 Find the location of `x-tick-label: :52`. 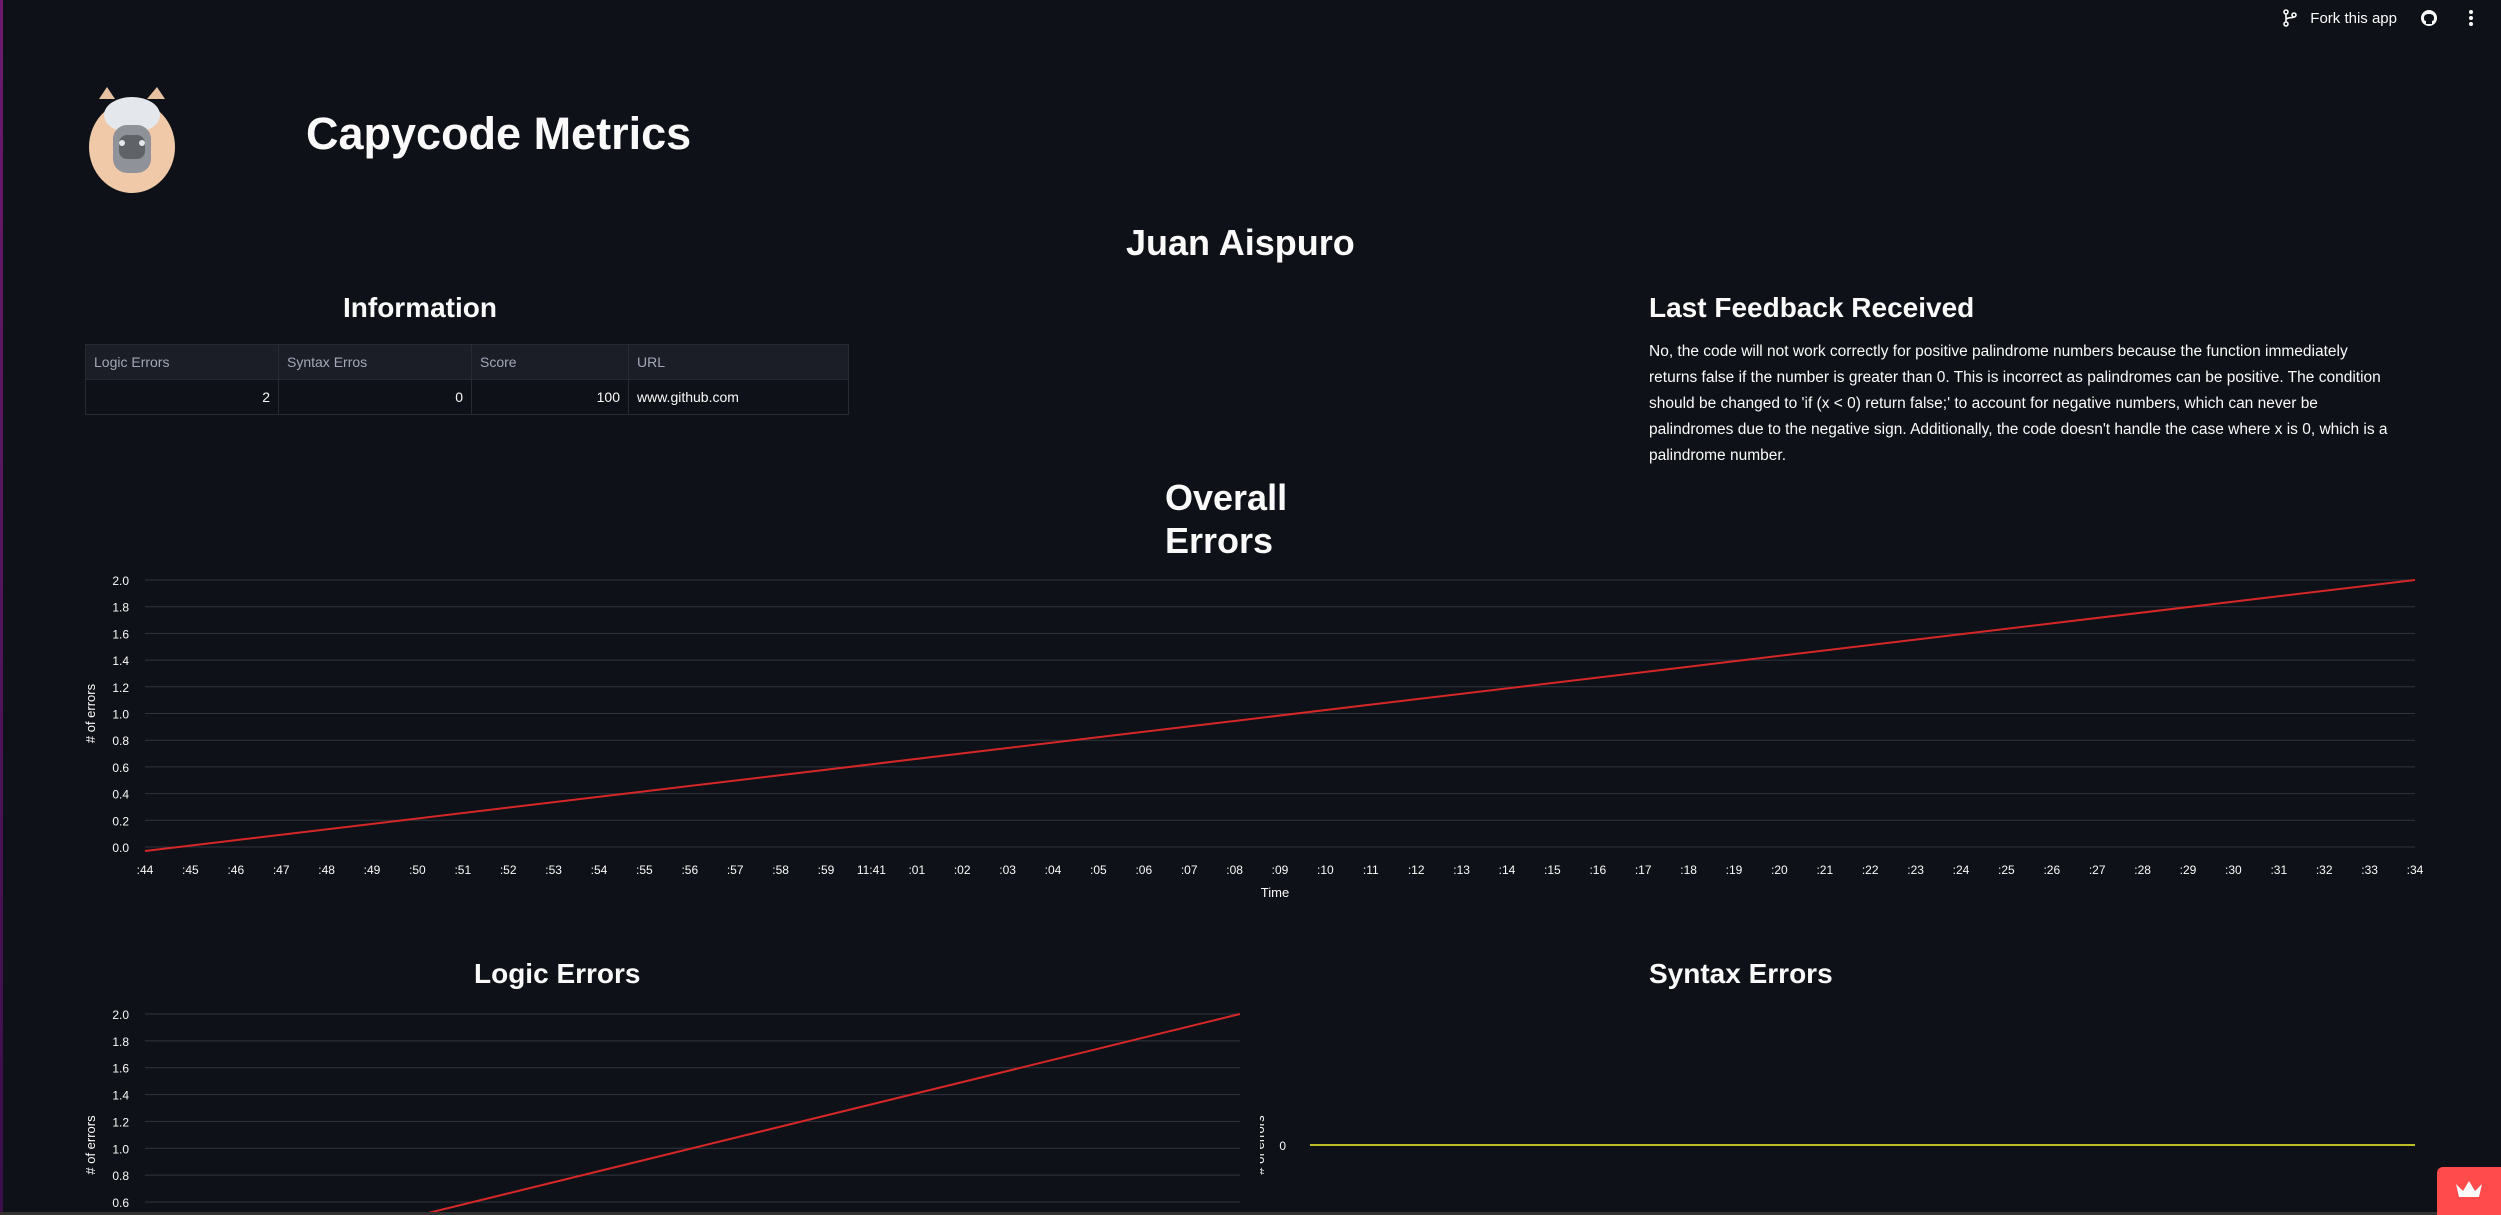

x-tick-label: :52 is located at coordinates (508, 870).